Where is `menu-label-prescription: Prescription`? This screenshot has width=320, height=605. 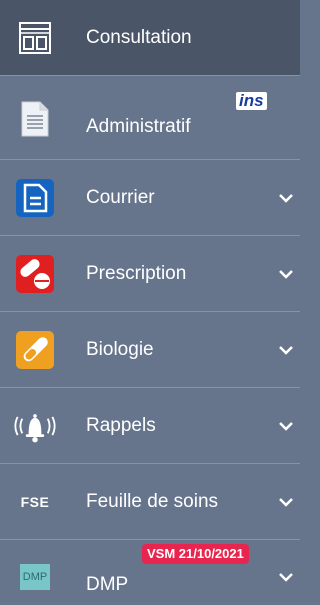 menu-label-prescription: Prescription is located at coordinates (136, 273).